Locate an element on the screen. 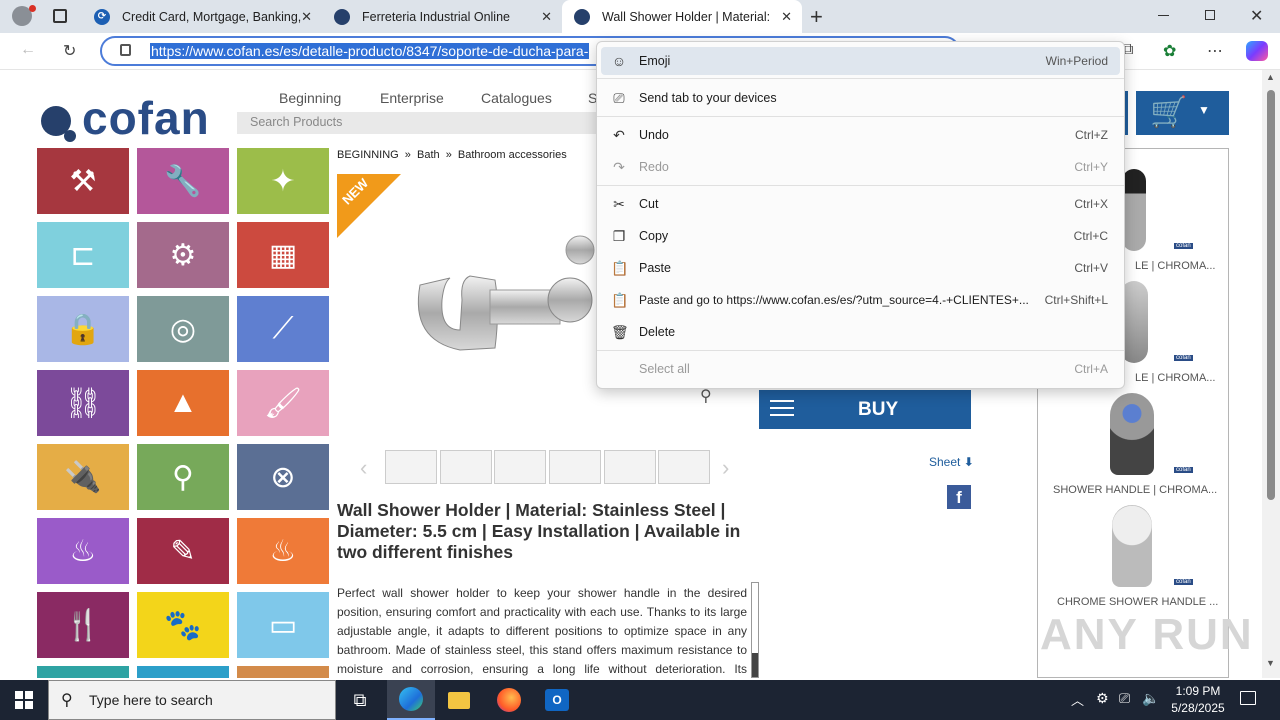 Image resolution: width=1280 pixels, height=720 pixels. nav-beginning: Beginning is located at coordinates (310, 98).